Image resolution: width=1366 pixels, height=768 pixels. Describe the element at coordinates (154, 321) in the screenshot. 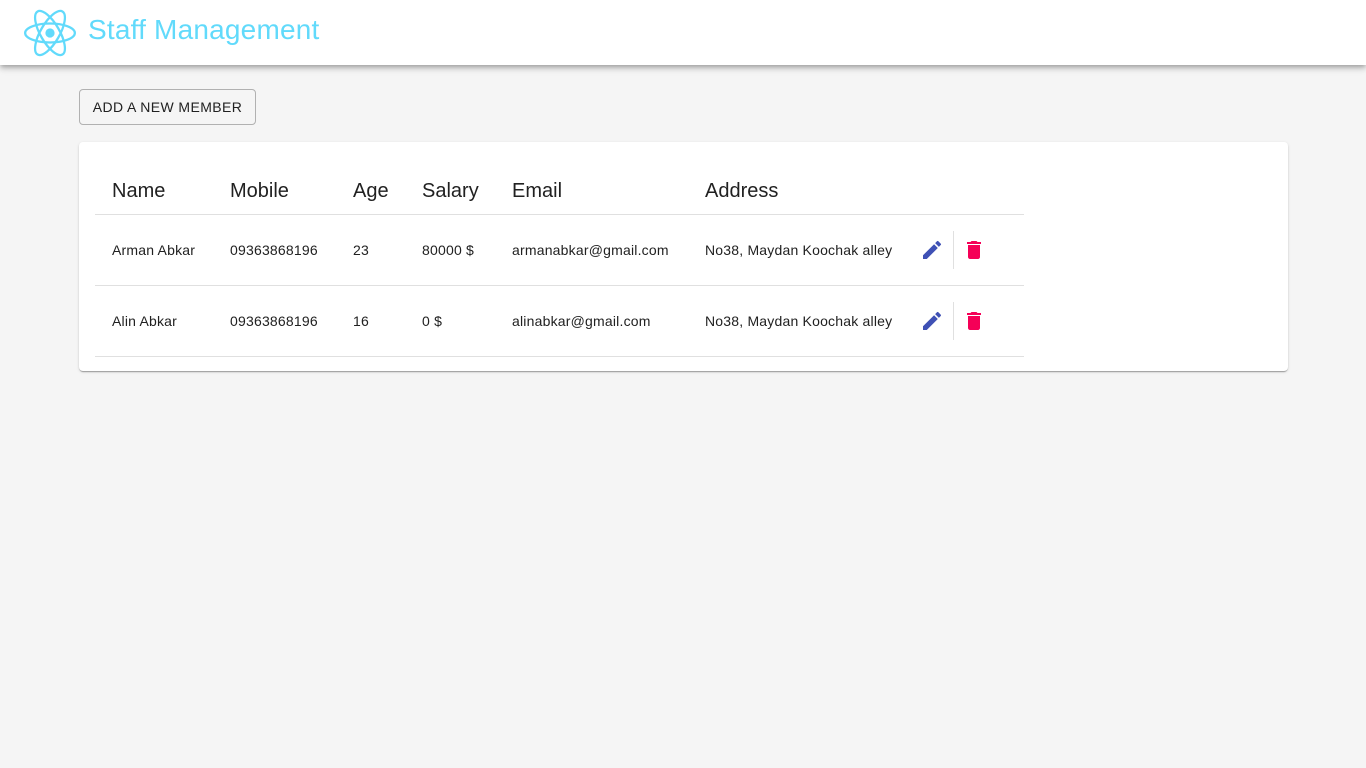

I see `cell-name: Alin Abkar` at that location.